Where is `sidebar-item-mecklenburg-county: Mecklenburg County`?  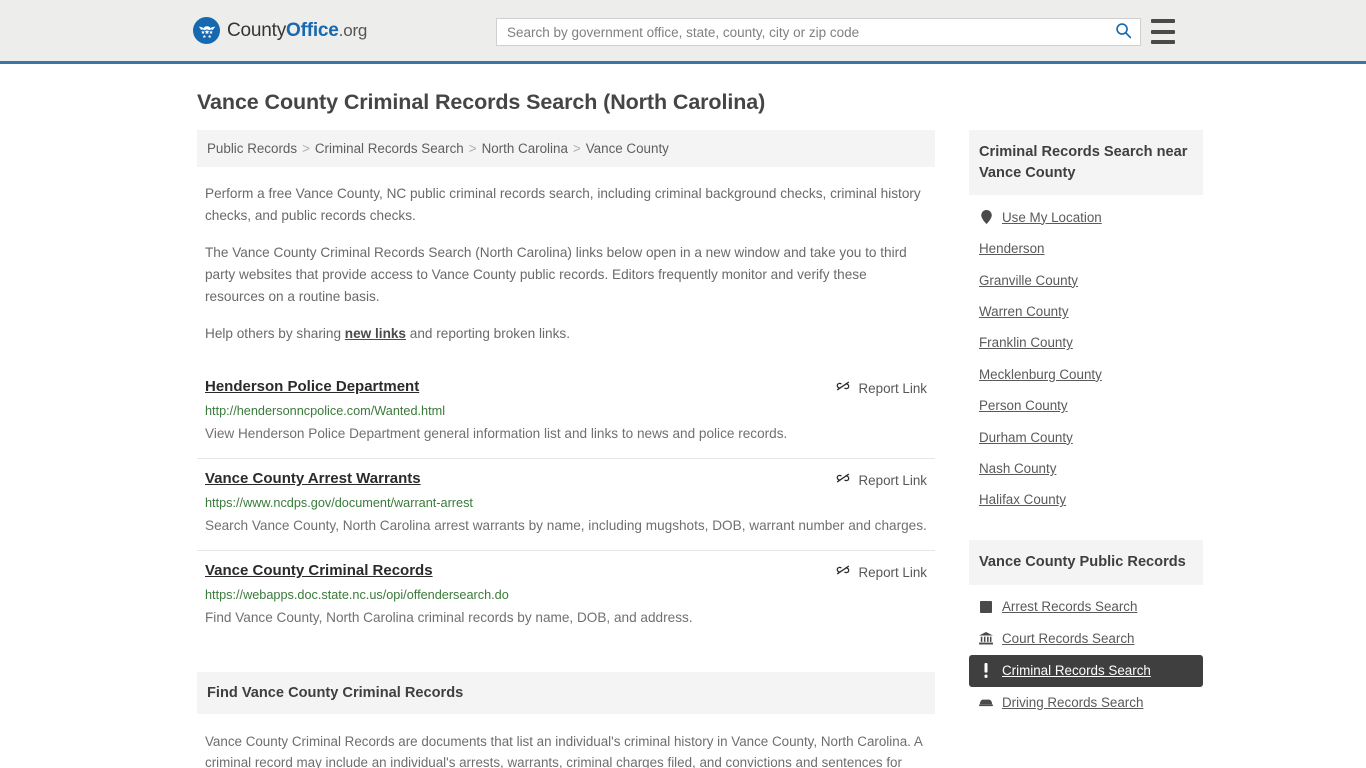 sidebar-item-mecklenburg-county: Mecklenburg County is located at coordinates (1086, 374).